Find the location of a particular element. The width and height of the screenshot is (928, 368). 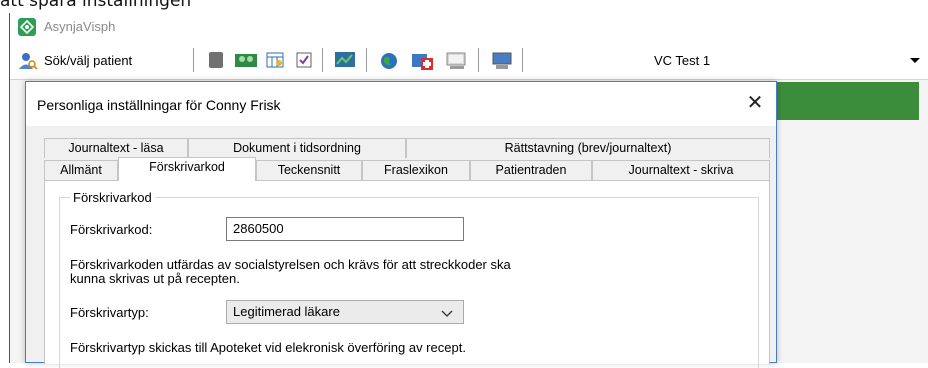

medical-kit-icon is located at coordinates (423, 61).